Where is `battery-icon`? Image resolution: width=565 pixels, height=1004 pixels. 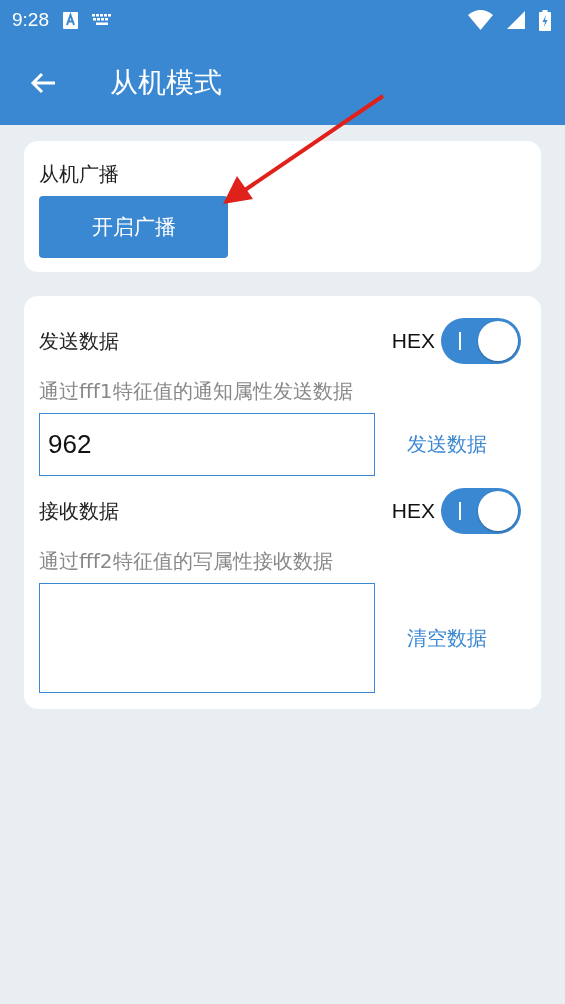 battery-icon is located at coordinates (545, 20).